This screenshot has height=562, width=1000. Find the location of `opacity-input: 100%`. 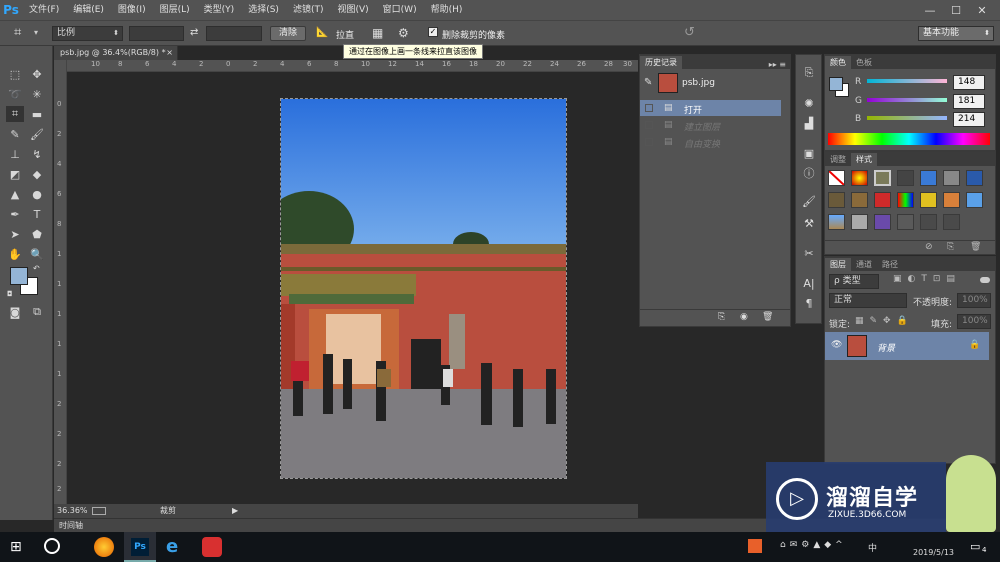

opacity-input: 100% is located at coordinates (974, 300).